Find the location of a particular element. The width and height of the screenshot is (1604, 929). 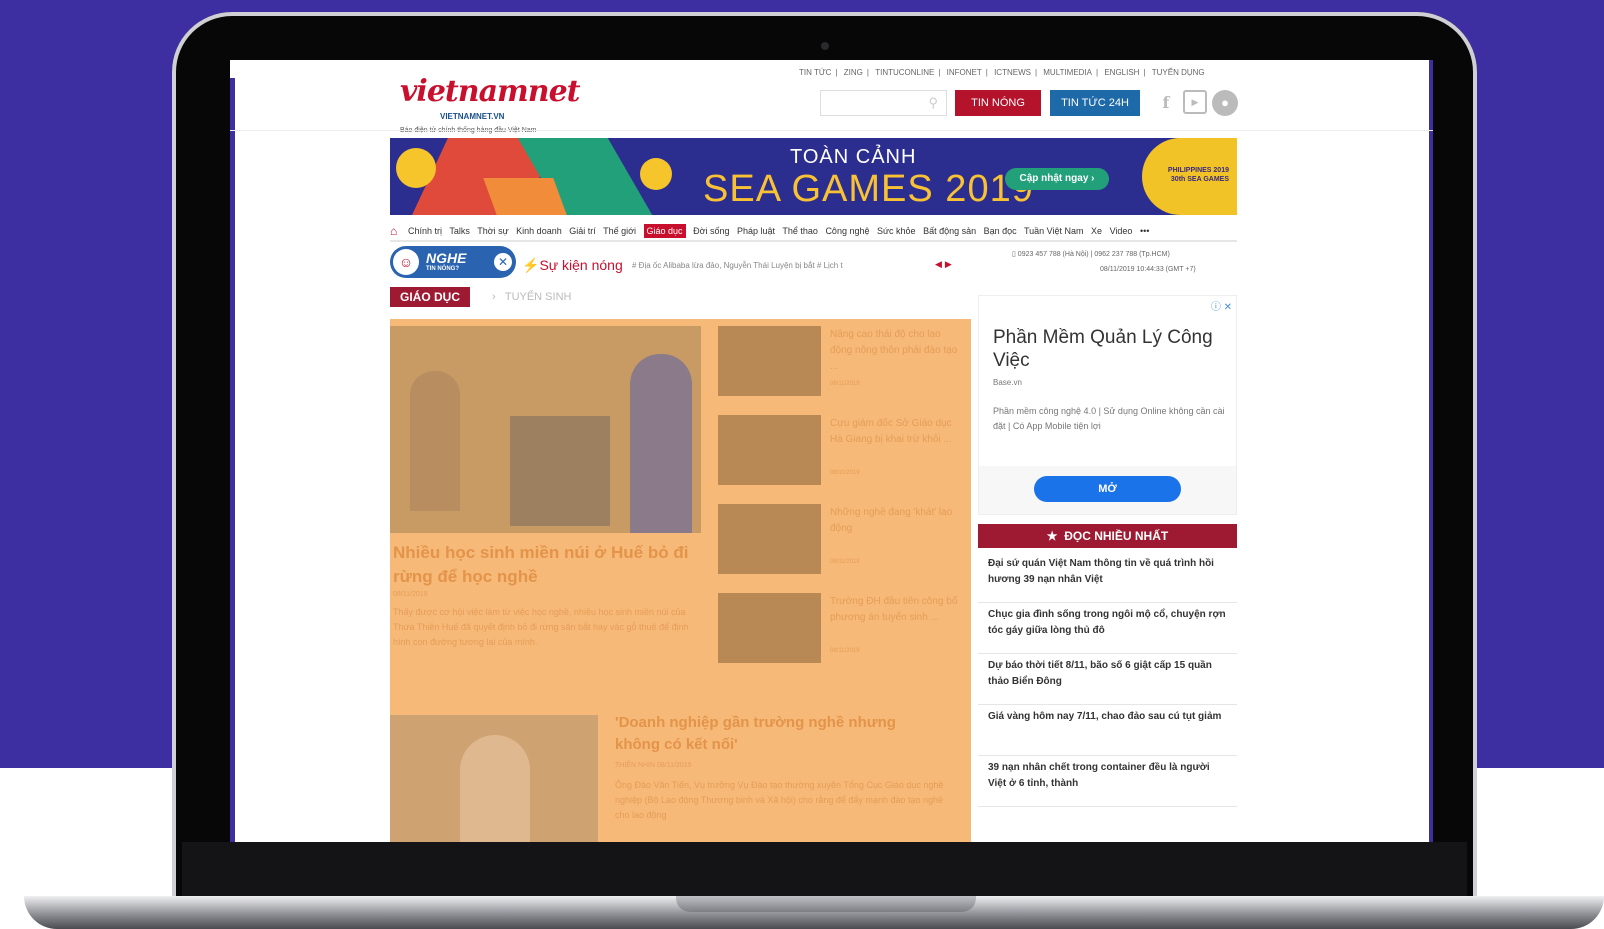

nav-item-tuan-viet-nam: Tuần Việt Nam is located at coordinates (1054, 231).